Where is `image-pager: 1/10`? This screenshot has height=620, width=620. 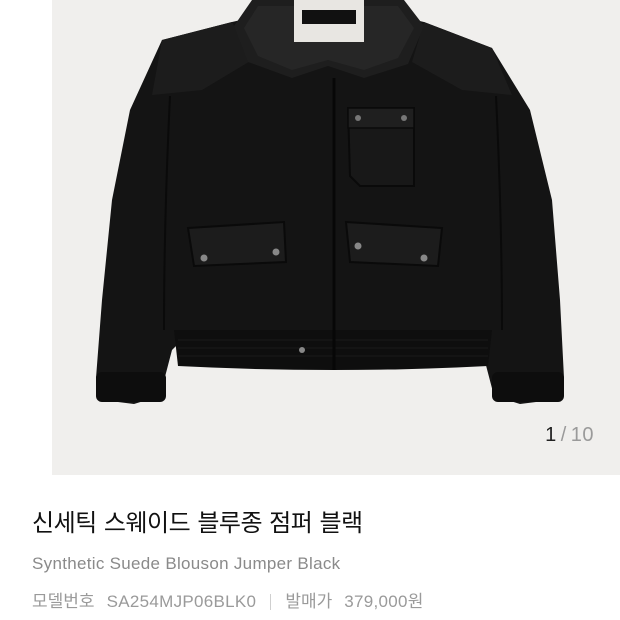 image-pager: 1/10 is located at coordinates (569, 435).